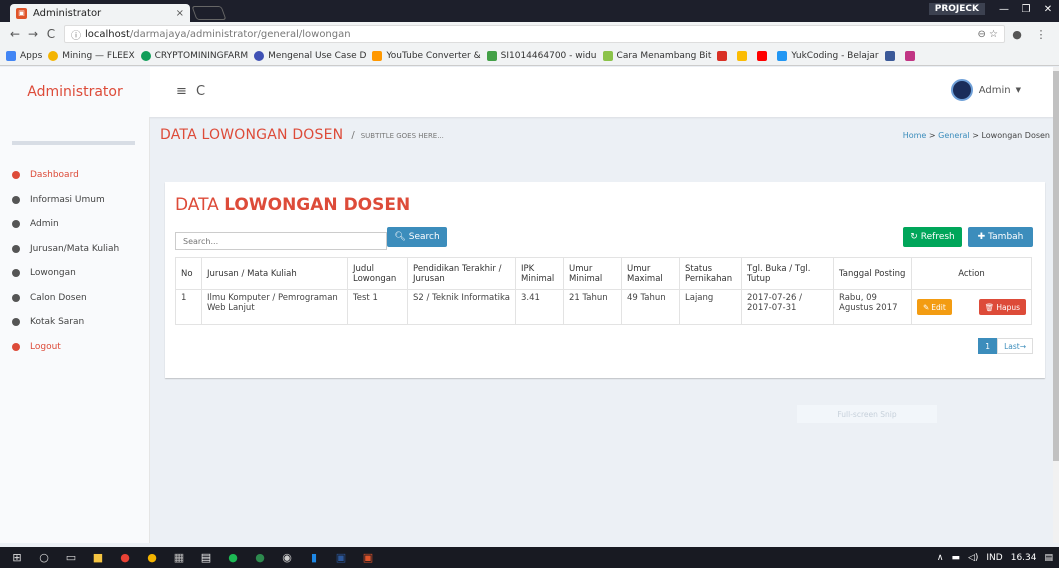  Describe the element at coordinates (74, 347) in the screenshot. I see `sidebar-item-logout: Logout` at that location.